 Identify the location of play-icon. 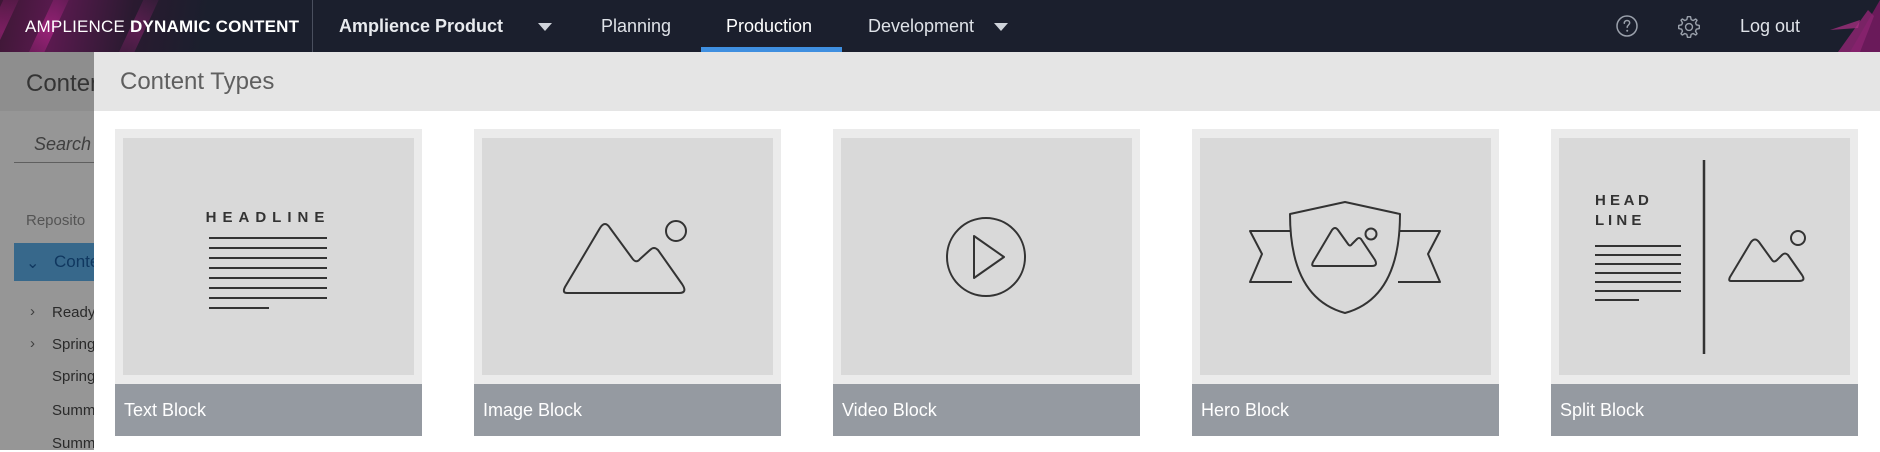
(986, 257).